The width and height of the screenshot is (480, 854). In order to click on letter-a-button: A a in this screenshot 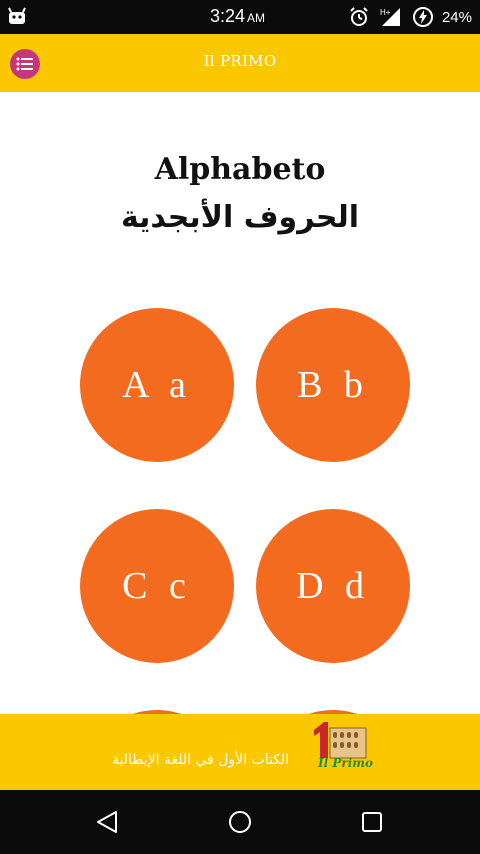, I will do `click(157, 385)`.